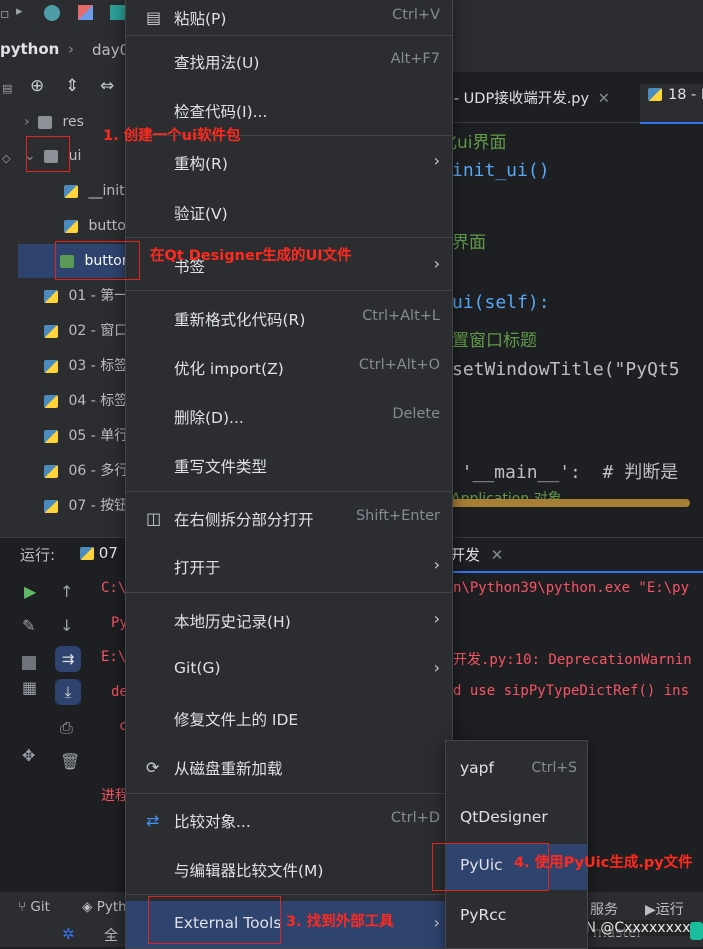 This screenshot has height=949, width=703. Describe the element at coordinates (19, 11) in the screenshot. I see `nav-icon: ▸` at that location.